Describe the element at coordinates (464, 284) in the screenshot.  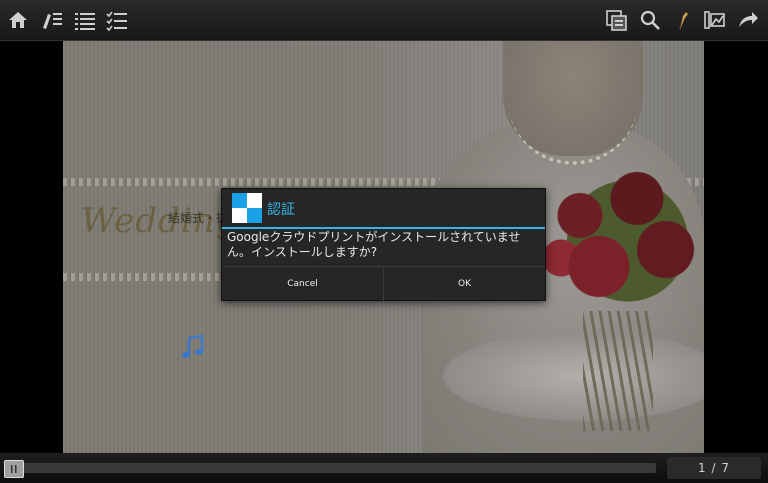
I see `ok-button: OK` at that location.